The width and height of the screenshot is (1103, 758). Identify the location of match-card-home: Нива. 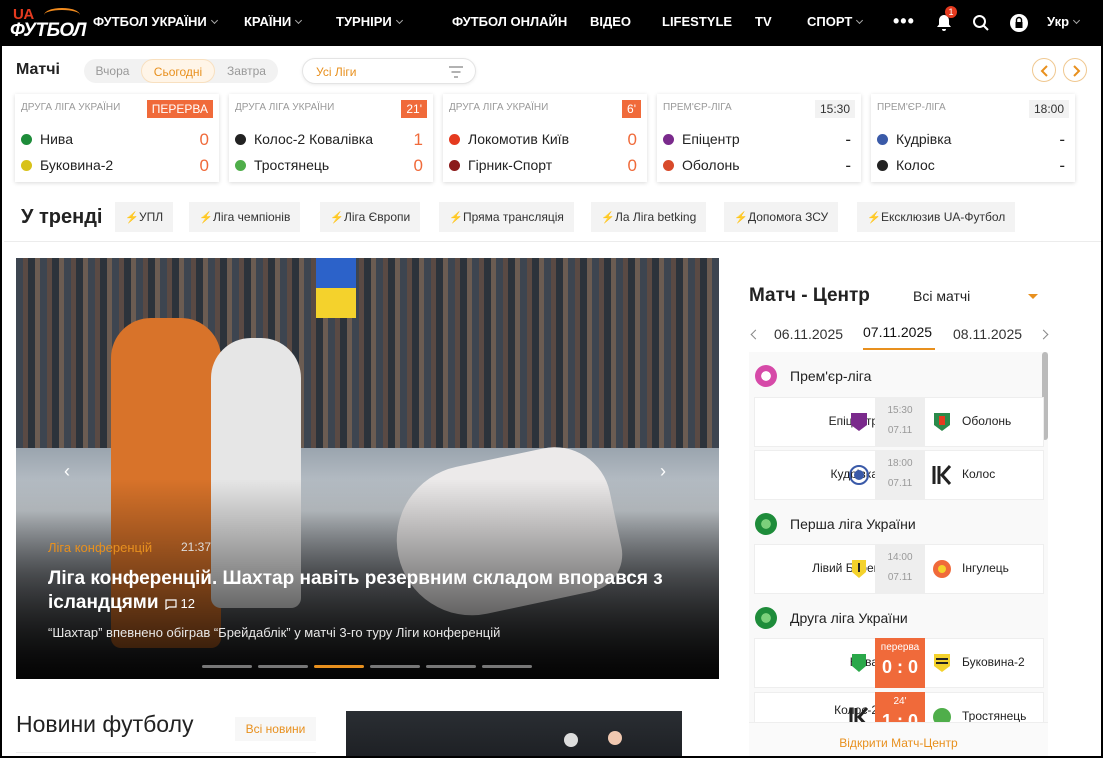
(47, 139).